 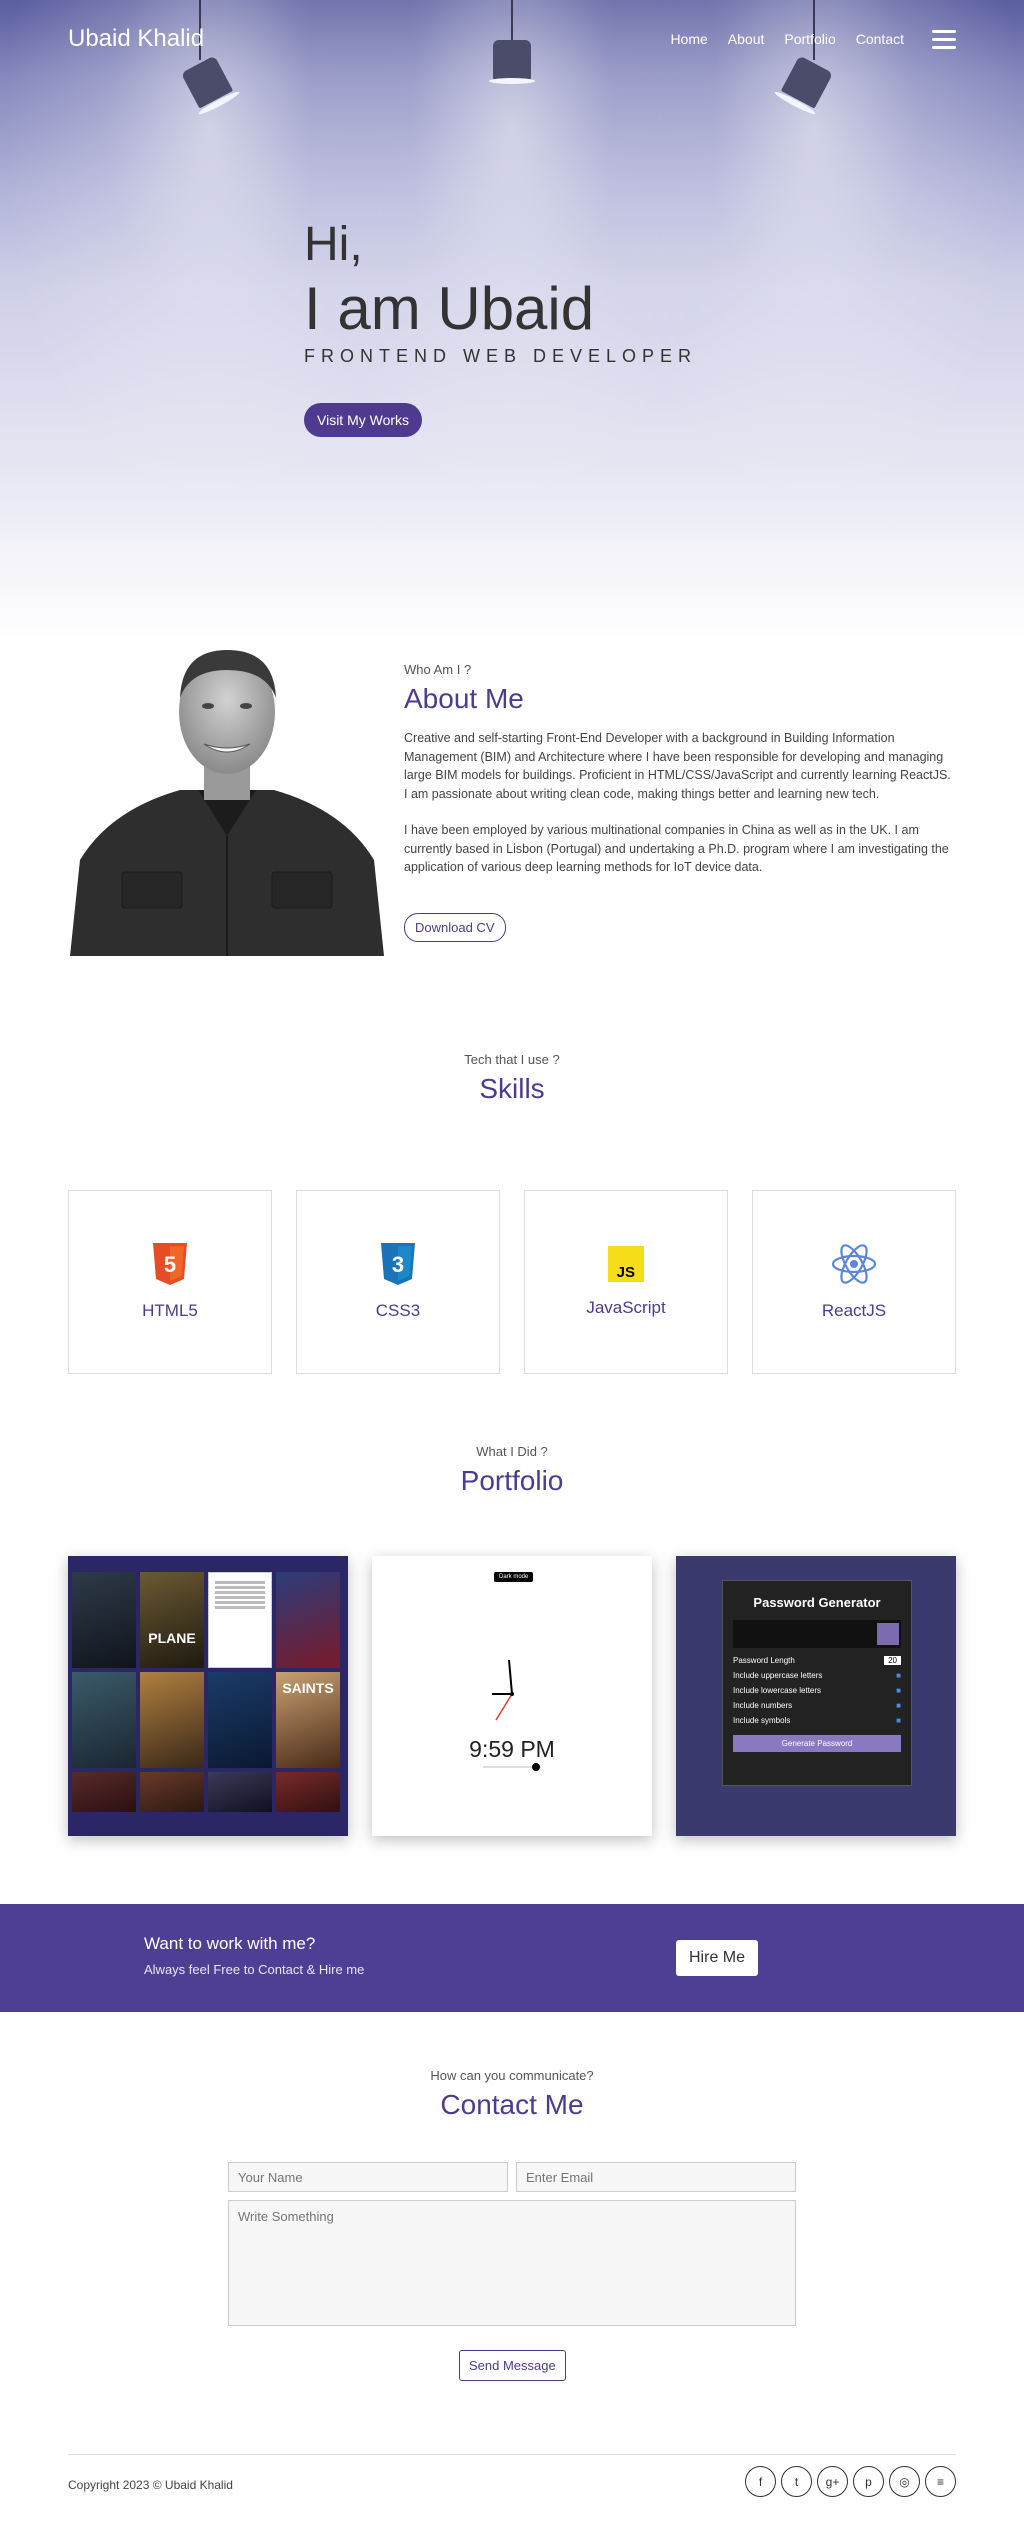 I want to click on svg-text: JS, so click(x=626, y=1272).